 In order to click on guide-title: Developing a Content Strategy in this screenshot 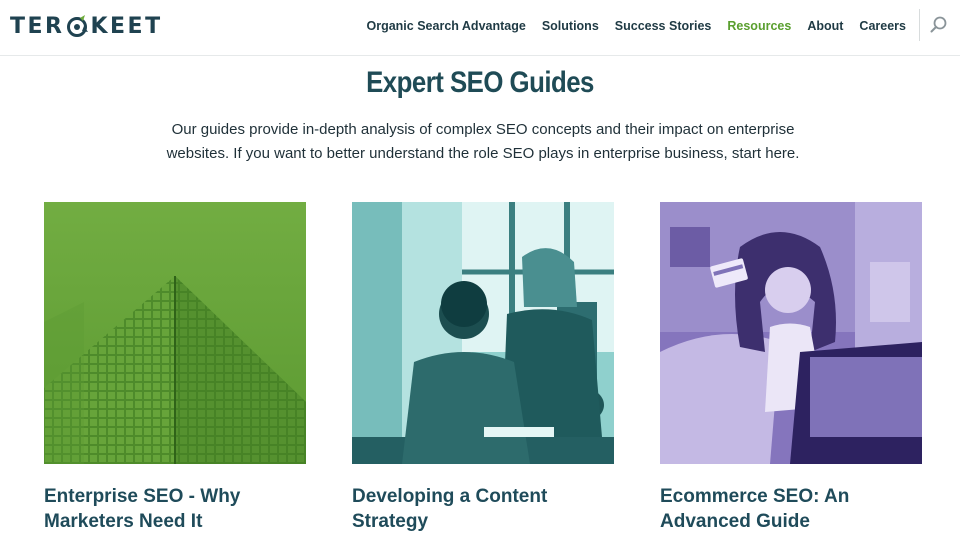, I will do `click(483, 509)`.